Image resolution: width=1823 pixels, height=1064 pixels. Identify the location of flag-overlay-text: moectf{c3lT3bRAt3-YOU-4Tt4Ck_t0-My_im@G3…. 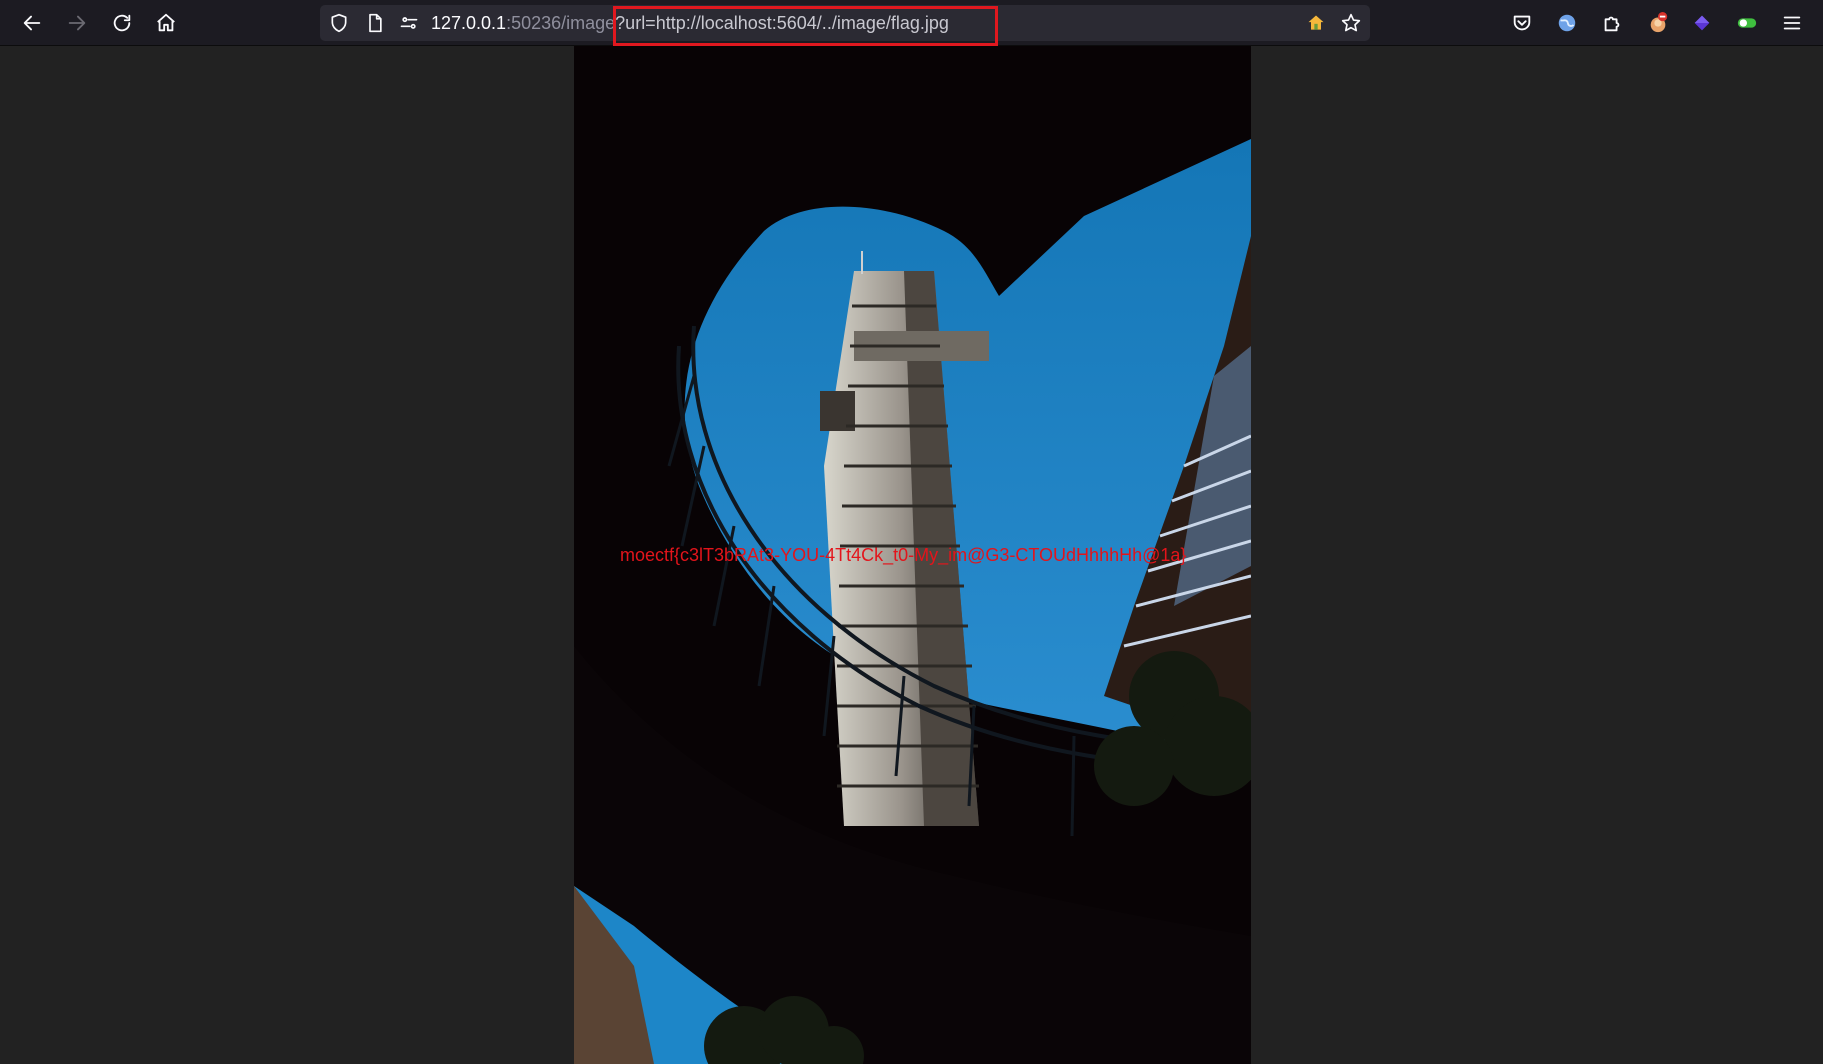
(903, 555).